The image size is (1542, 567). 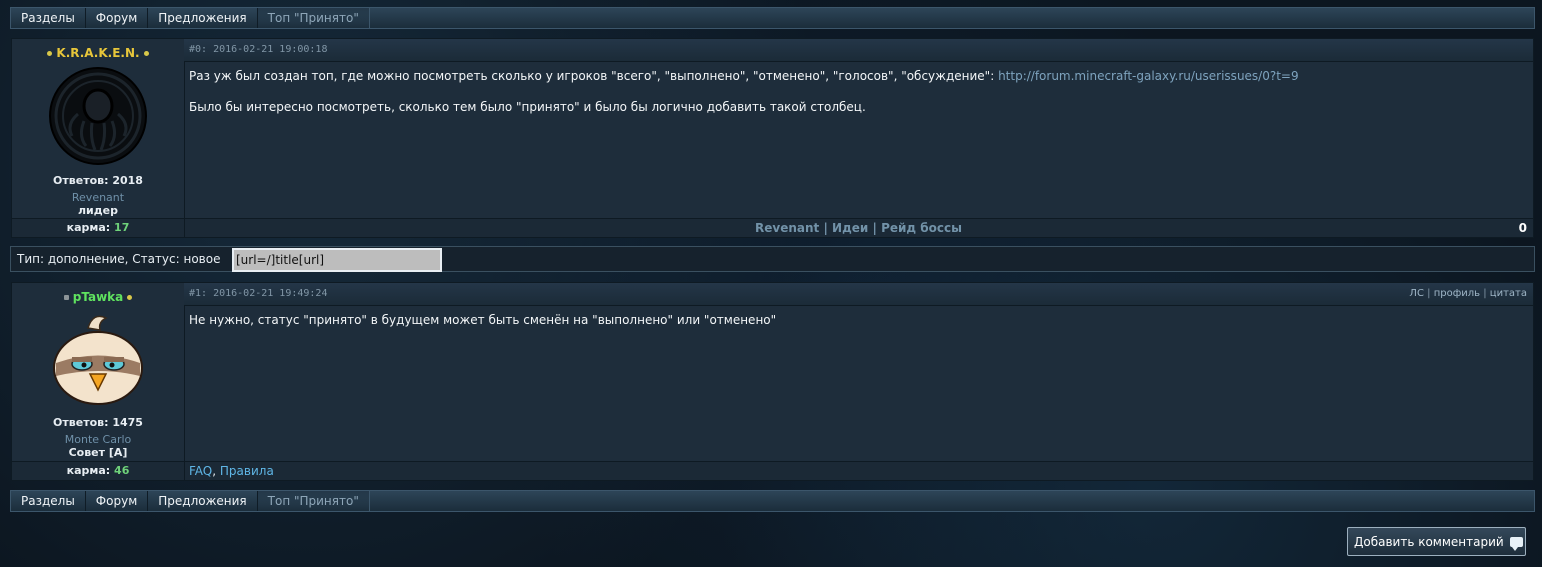 I want to click on kraken-avatar-icon, so click(x=98, y=116).